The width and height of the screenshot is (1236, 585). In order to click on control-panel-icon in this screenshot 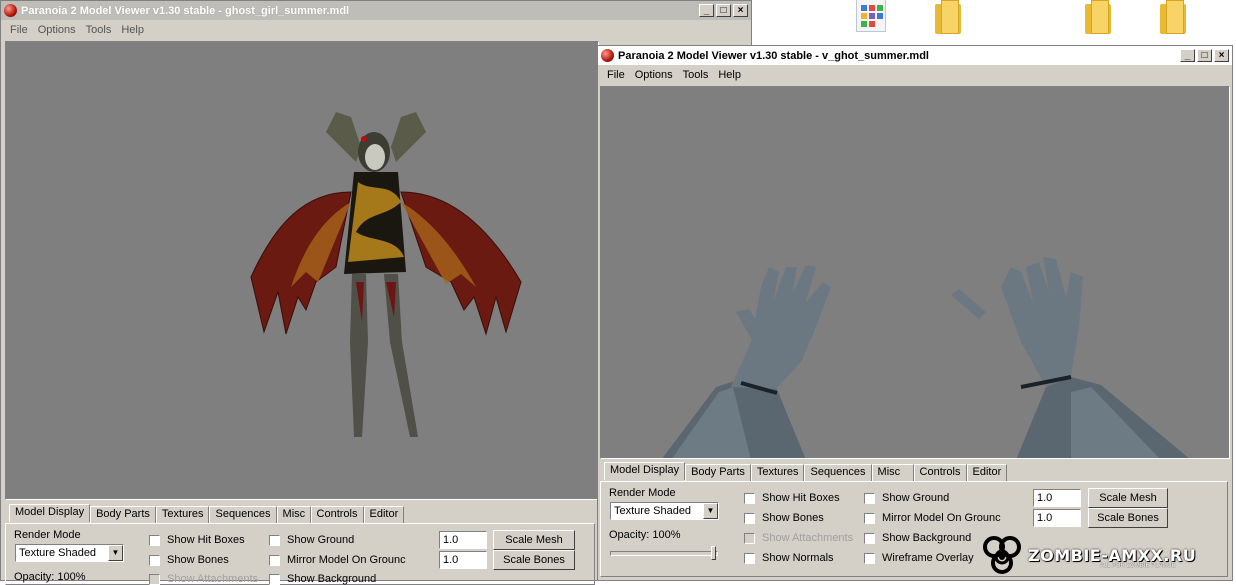, I will do `click(871, 16)`.